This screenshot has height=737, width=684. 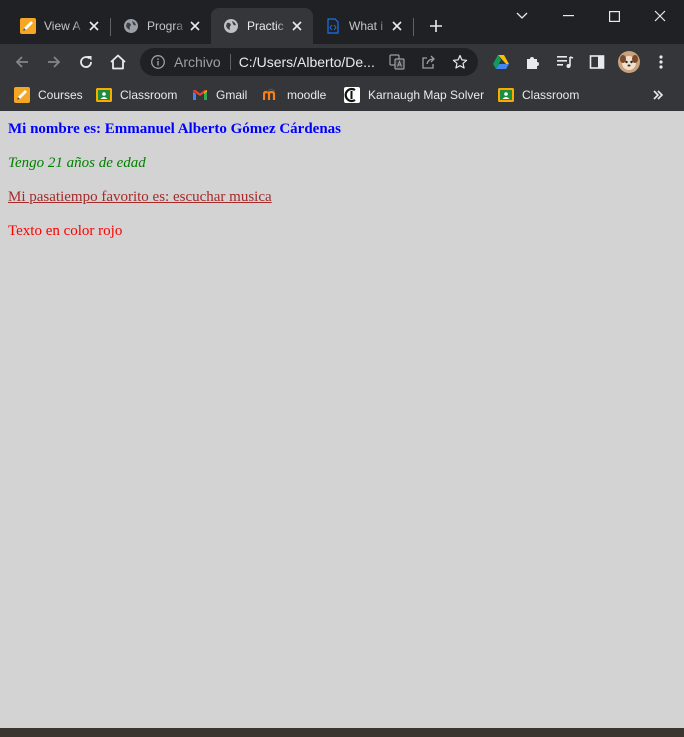 What do you see at coordinates (65, 231) in the screenshot?
I see `red-text-line: Texto en color rojo` at bounding box center [65, 231].